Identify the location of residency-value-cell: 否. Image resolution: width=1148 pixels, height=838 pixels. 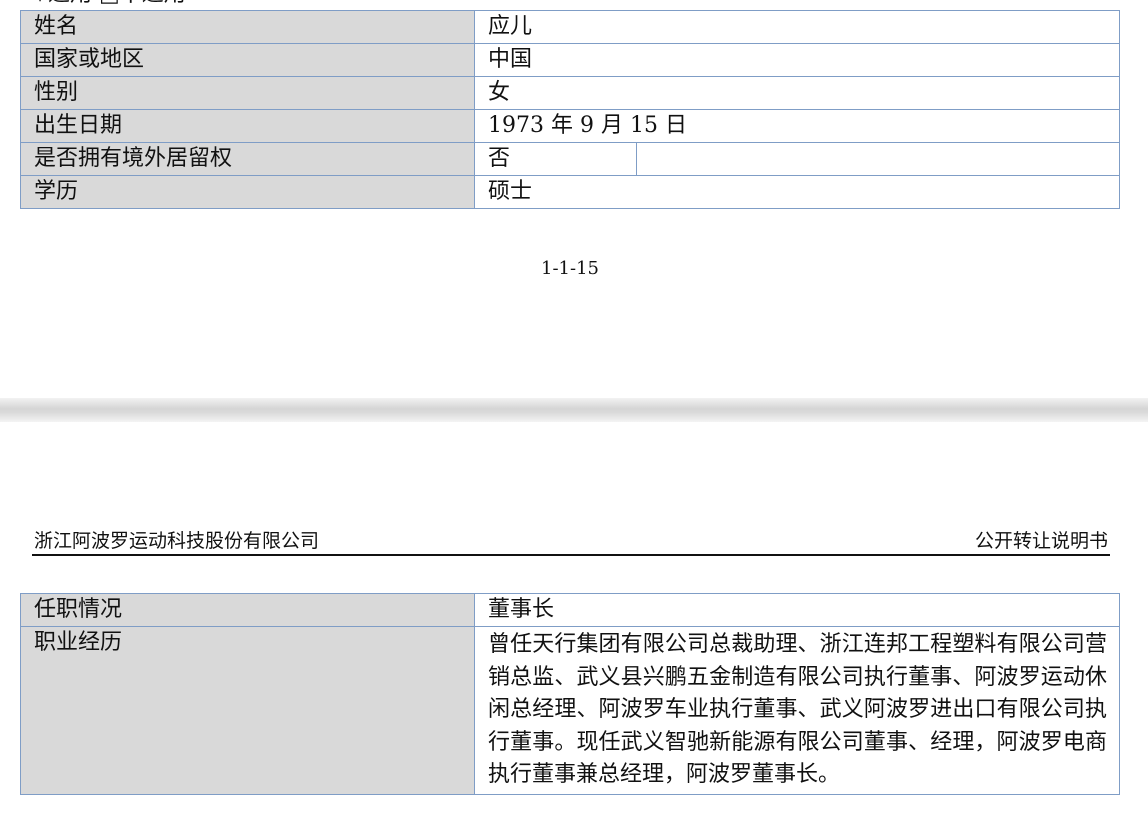
(797, 159).